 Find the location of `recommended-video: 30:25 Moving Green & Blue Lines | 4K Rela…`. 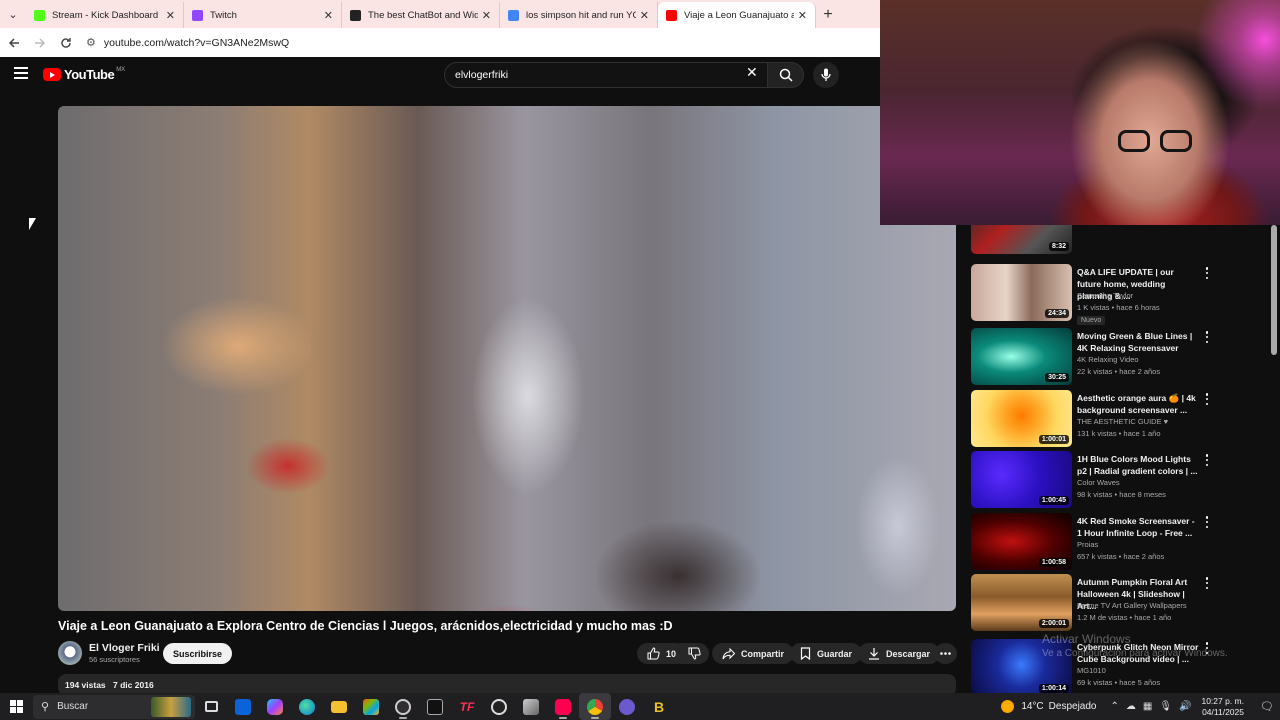

recommended-video: 30:25 Moving Green & Blue Lines | 4K Rela… is located at coordinates (1121, 357).